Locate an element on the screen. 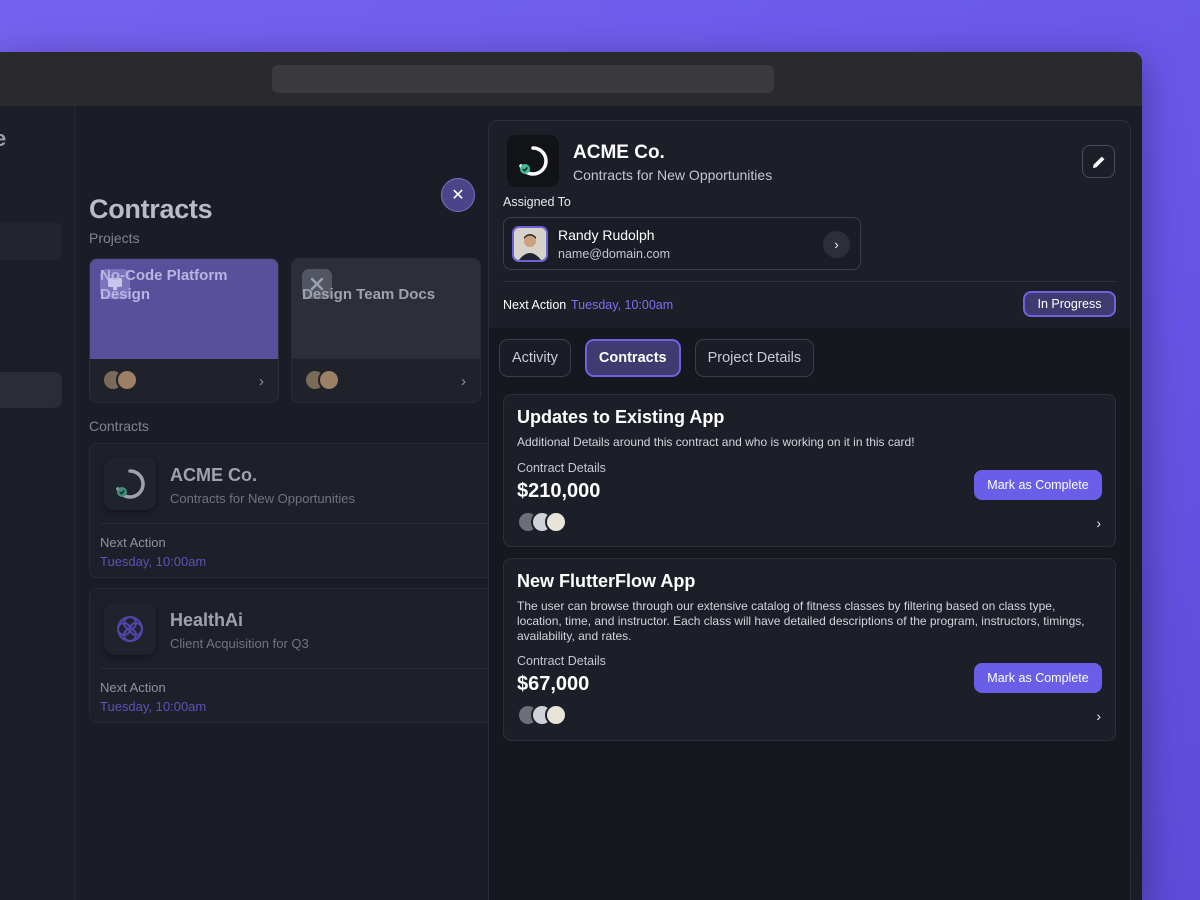 Image resolution: width=1200 pixels, height=900 pixels. browser-titlebar is located at coordinates (571, 79).